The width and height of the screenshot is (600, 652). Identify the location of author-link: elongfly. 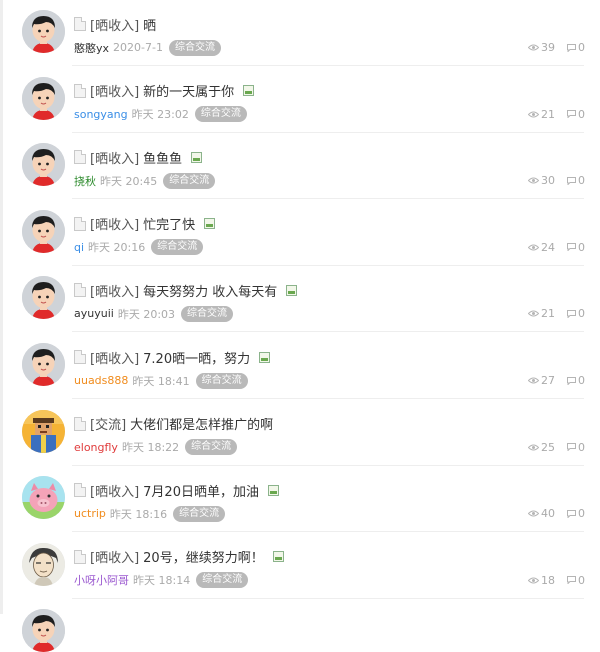
(96, 447).